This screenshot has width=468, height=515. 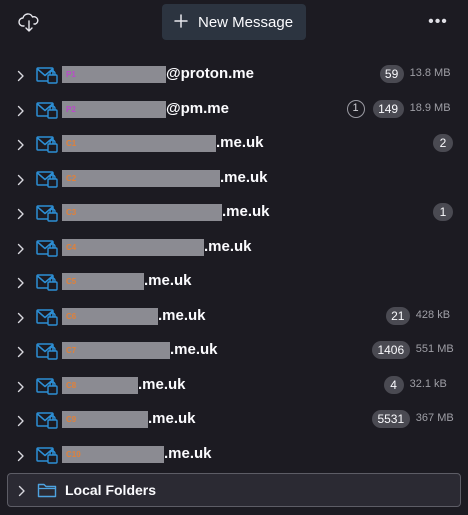 I want to click on folder-size: 367 MB, so click(x=434, y=418).